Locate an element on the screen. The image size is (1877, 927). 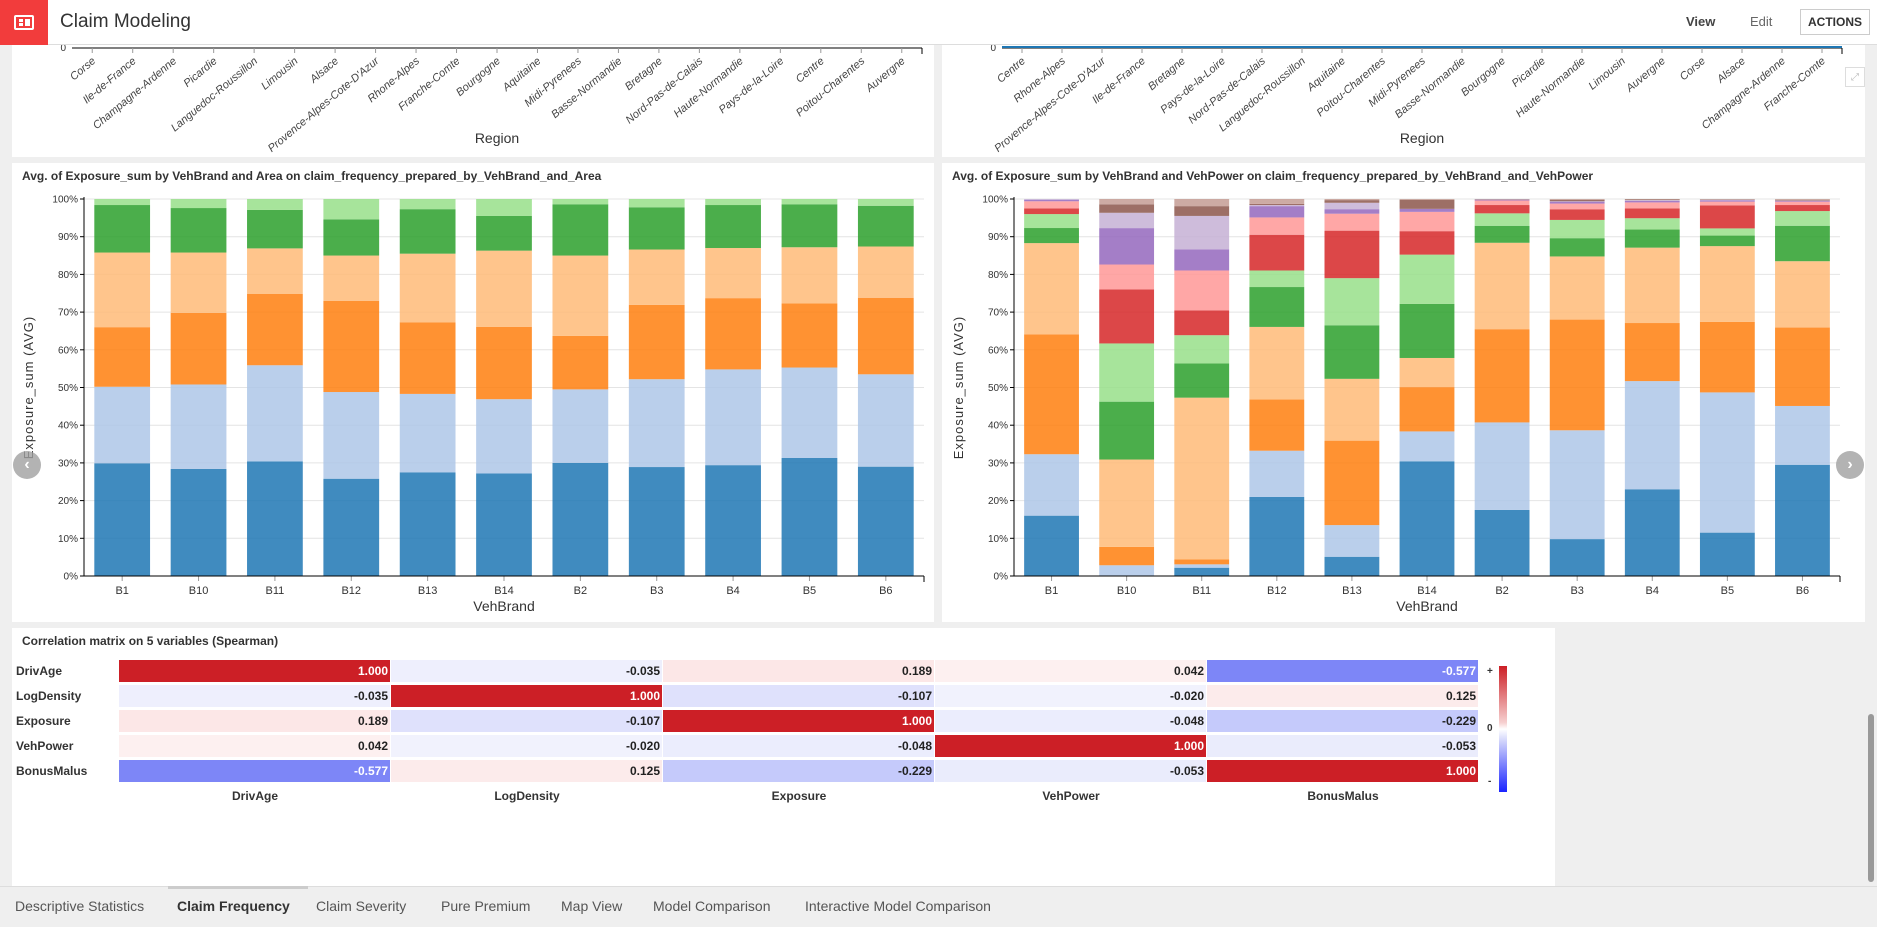
actions-button: ACTIONS is located at coordinates (1835, 22).